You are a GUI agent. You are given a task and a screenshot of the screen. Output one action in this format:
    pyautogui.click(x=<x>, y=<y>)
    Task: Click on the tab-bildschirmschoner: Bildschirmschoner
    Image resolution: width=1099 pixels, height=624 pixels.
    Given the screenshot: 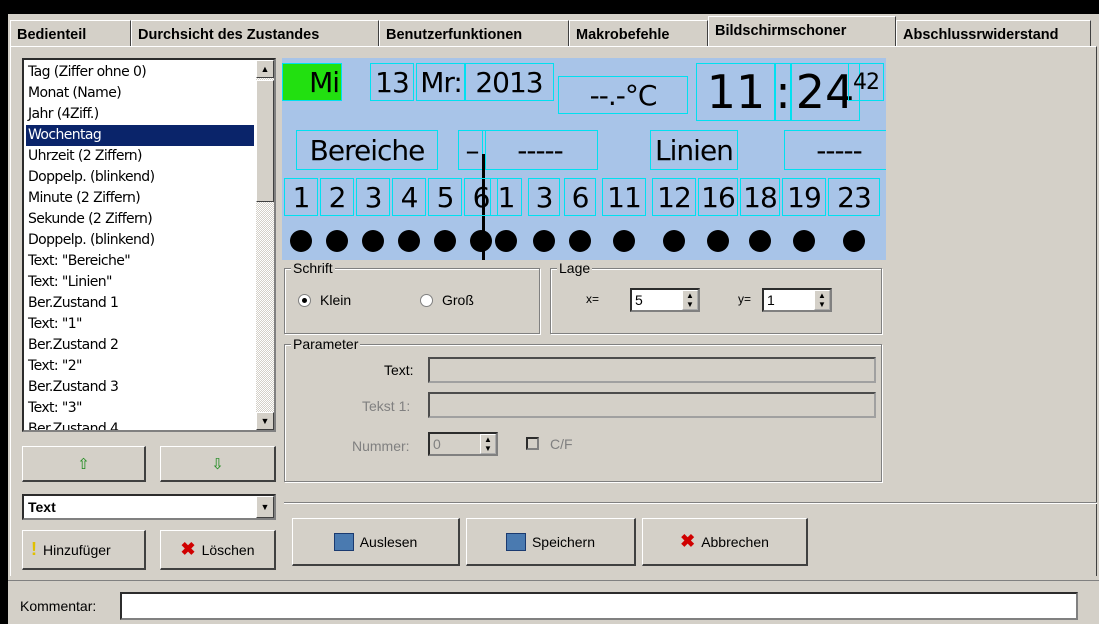 What is the action you would take?
    pyautogui.click(x=802, y=31)
    